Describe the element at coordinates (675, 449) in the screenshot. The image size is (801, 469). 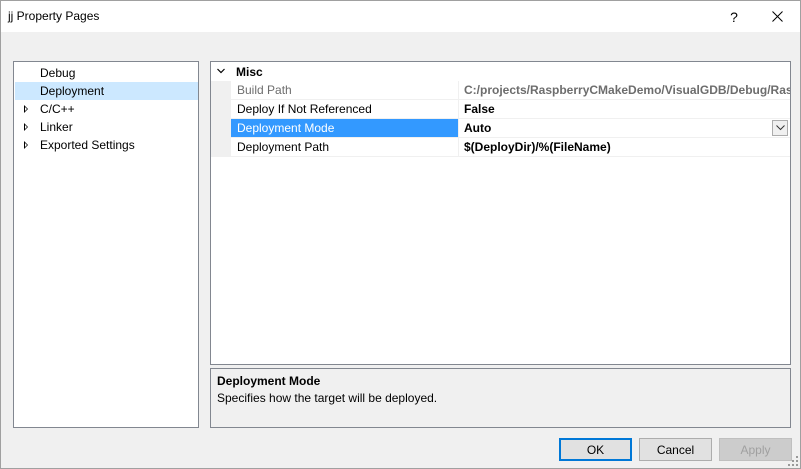
I see `cancel-button: Cancel` at that location.